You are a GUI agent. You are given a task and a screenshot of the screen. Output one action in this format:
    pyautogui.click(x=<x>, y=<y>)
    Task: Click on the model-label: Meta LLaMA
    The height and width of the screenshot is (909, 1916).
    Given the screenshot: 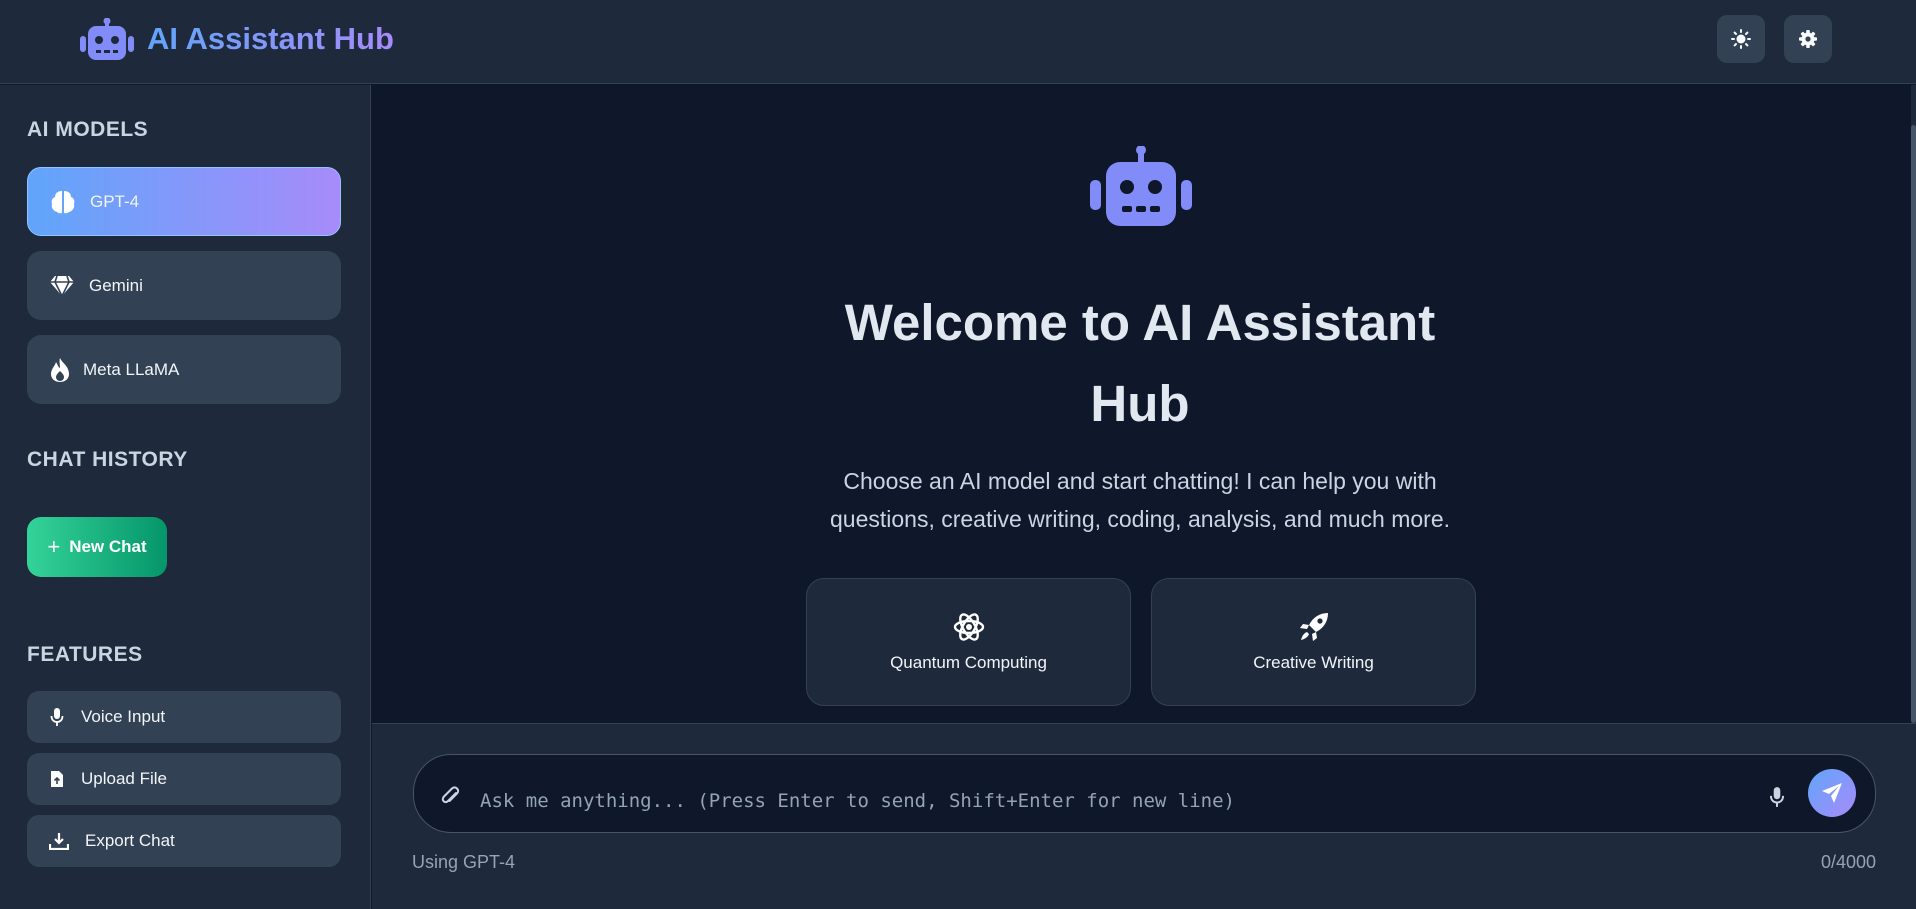 What is the action you would take?
    pyautogui.click(x=131, y=369)
    